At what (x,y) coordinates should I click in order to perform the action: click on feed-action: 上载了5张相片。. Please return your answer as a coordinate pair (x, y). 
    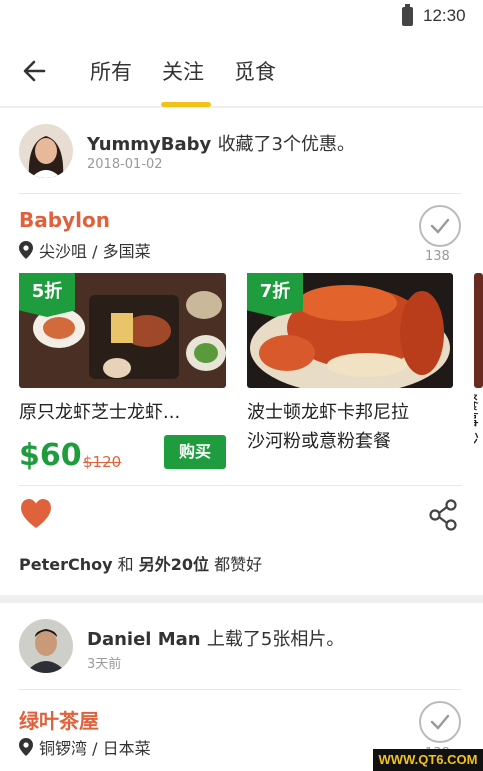
    Looking at the image, I should click on (275, 639).